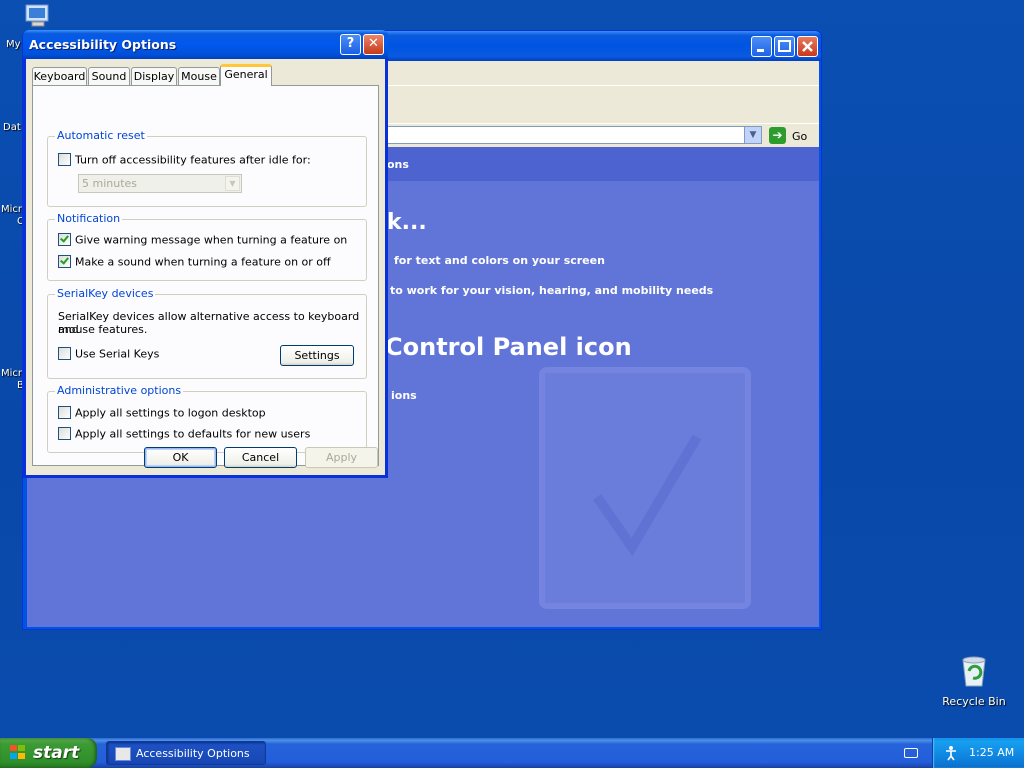 The height and width of the screenshot is (768, 1024). Describe the element at coordinates (103, 329) in the screenshot. I see `serialkey-description-line2: mouse features.` at that location.